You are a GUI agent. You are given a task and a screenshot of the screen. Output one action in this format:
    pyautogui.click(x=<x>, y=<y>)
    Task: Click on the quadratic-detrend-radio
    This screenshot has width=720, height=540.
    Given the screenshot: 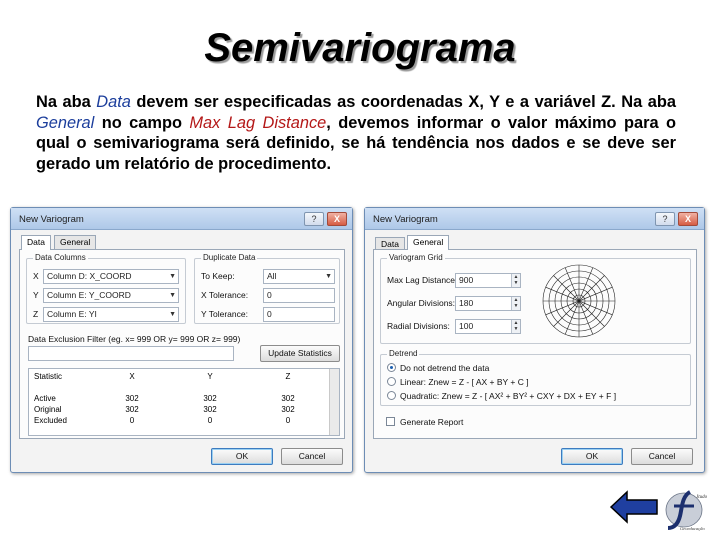 What is the action you would take?
    pyautogui.click(x=391, y=395)
    